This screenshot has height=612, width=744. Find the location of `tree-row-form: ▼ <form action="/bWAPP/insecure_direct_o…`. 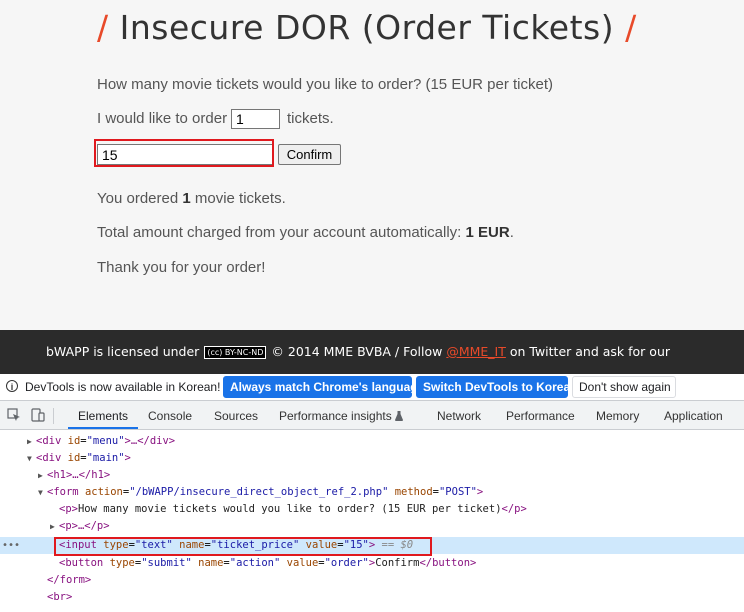

tree-row-form: ▼ <form action="/bWAPP/insecure_direct_o… is located at coordinates (372, 492).